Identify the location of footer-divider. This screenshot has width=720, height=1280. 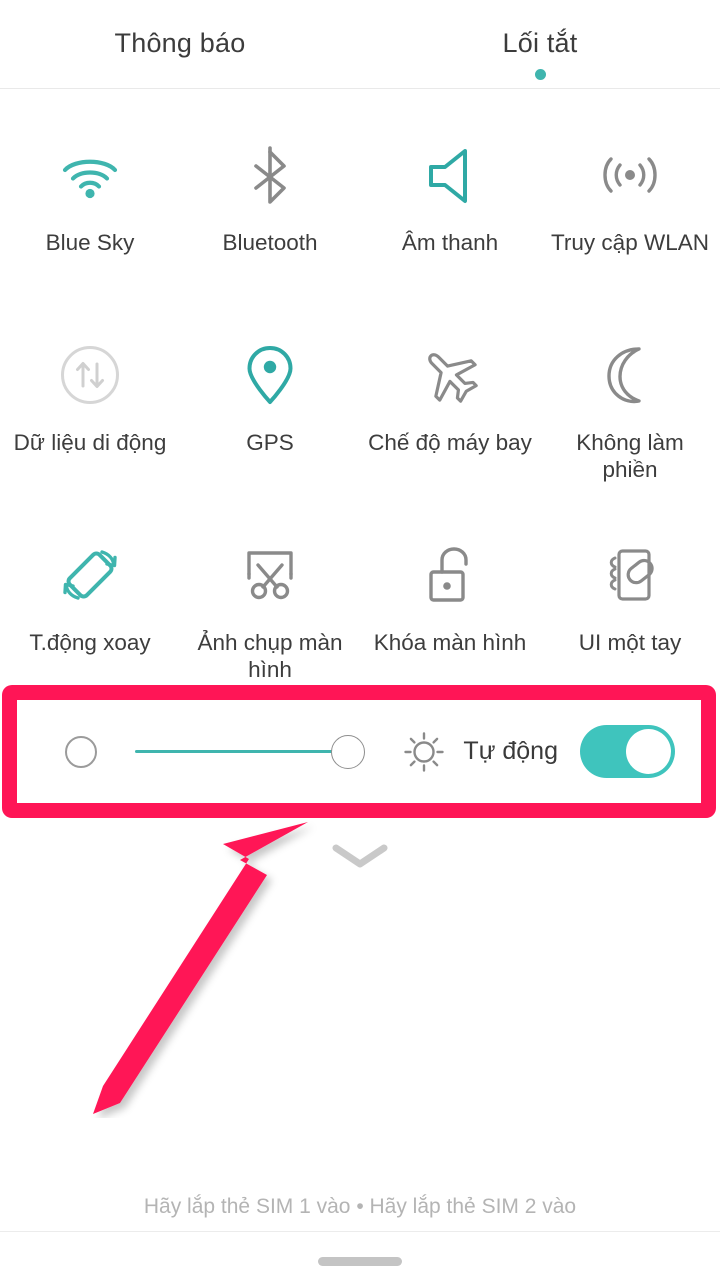
(360, 1231).